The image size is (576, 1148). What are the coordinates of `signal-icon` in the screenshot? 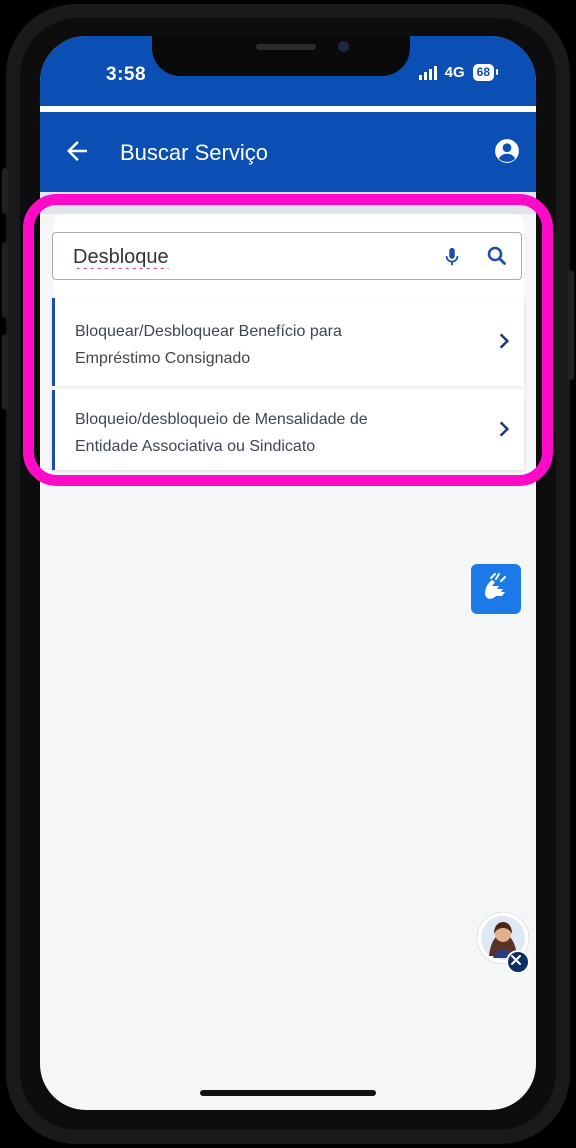 It's located at (427, 72).